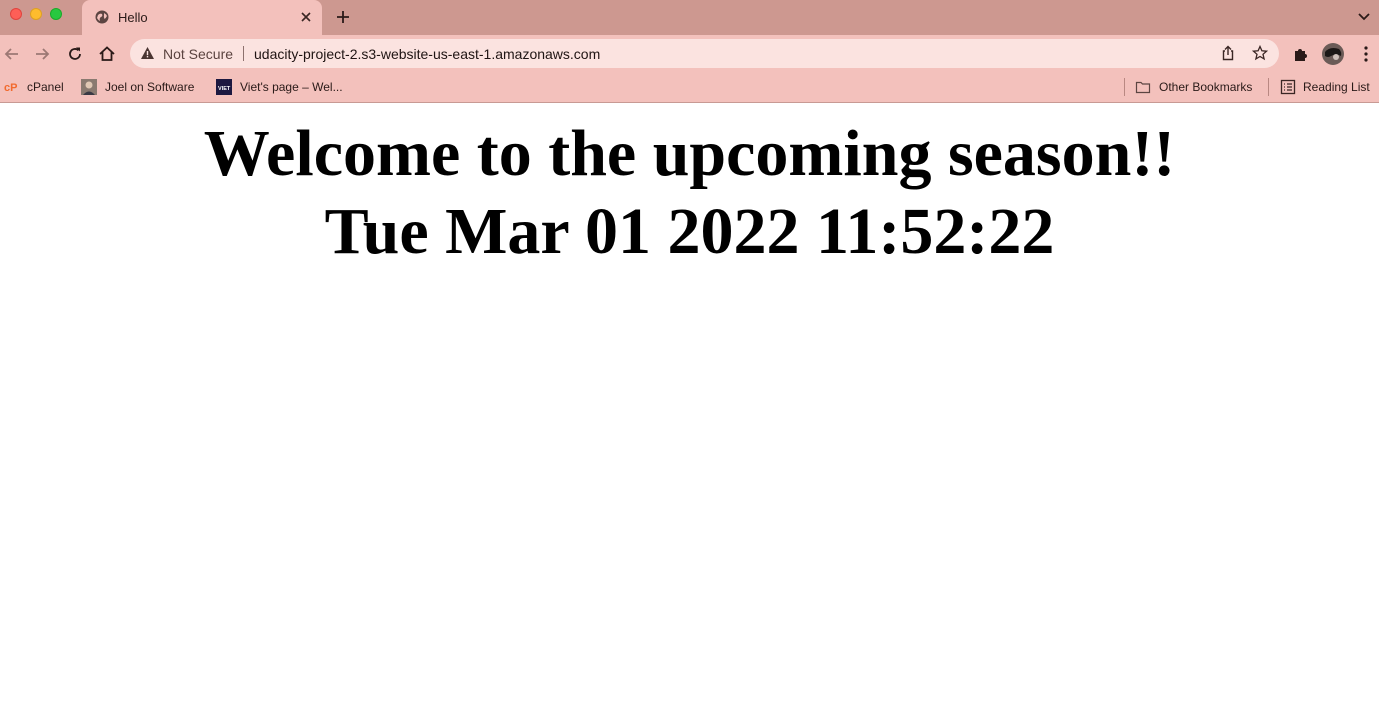  Describe the element at coordinates (1336, 87) in the screenshot. I see `reading-list-label: Reading List` at that location.